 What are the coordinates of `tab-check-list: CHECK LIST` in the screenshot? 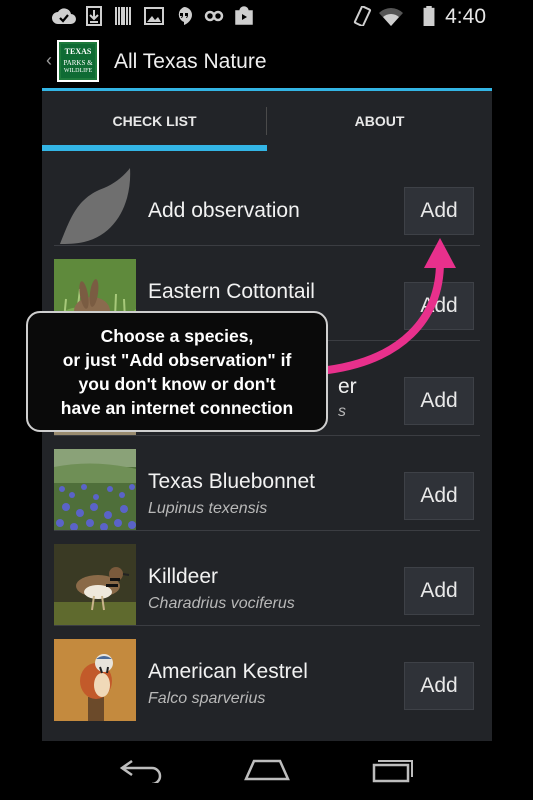 It's located at (154, 121).